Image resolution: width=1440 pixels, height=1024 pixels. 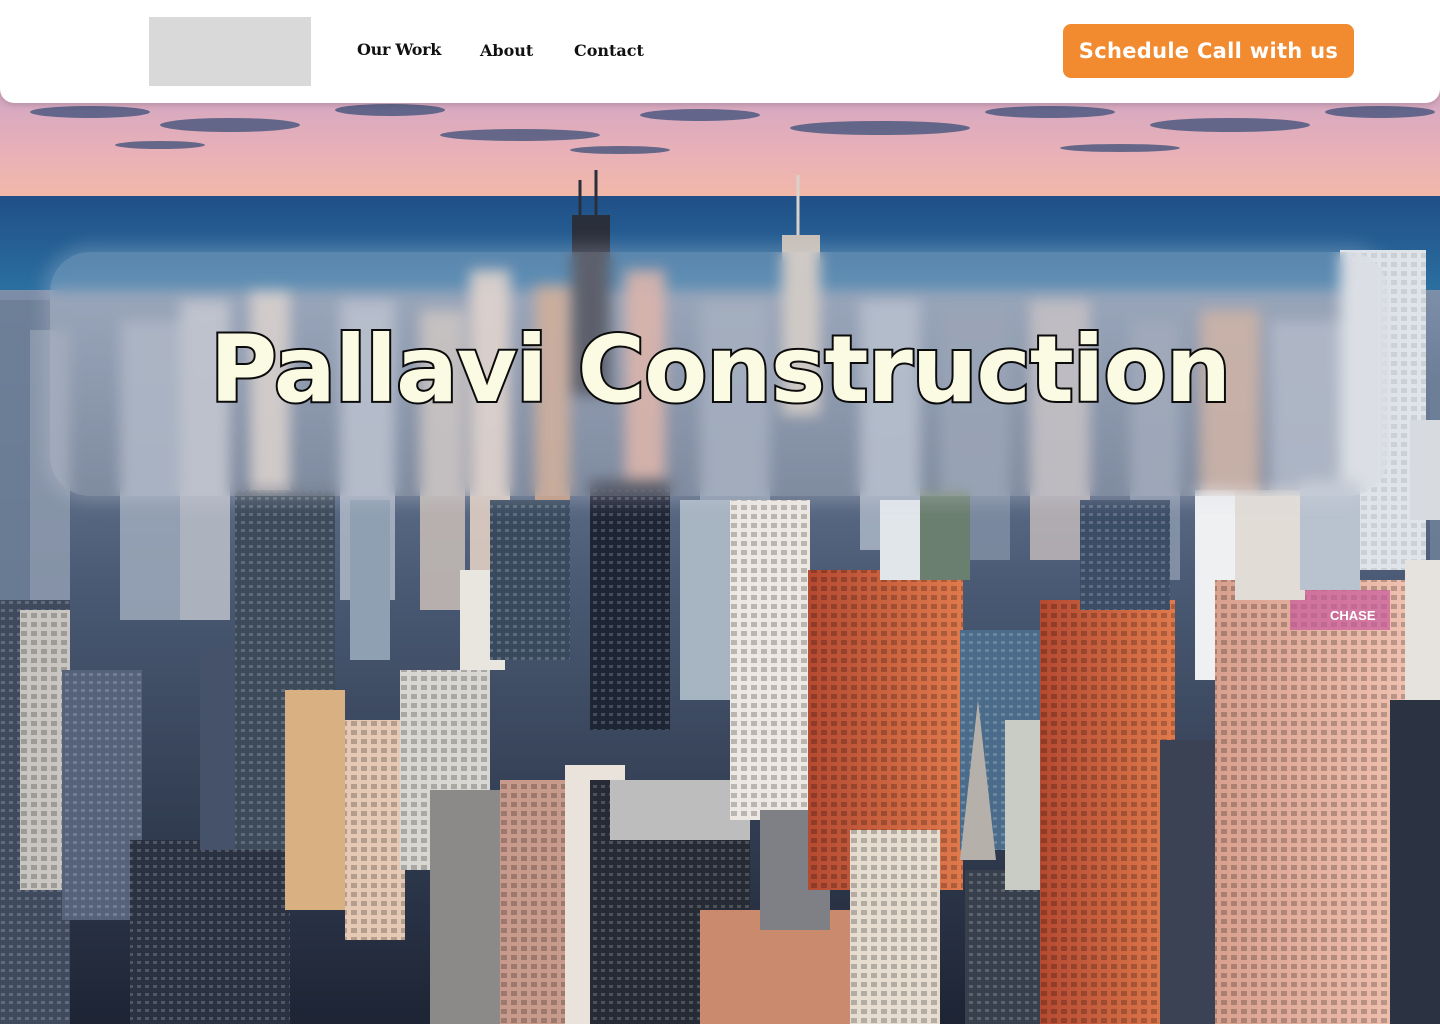 What do you see at coordinates (720, 369) in the screenshot?
I see `hero-title: Pallavi Construction` at bounding box center [720, 369].